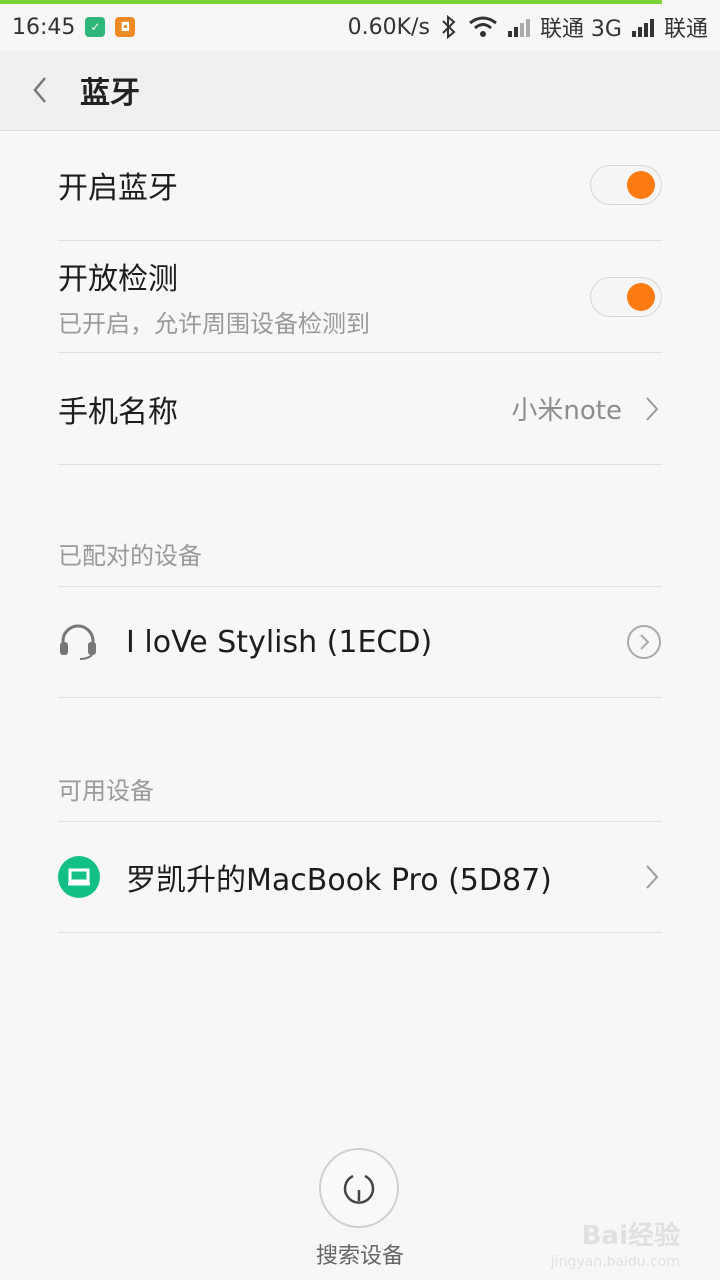 This screenshot has width=720, height=1280. Describe the element at coordinates (626, 296) in the screenshot. I see `visibility-switch` at that location.